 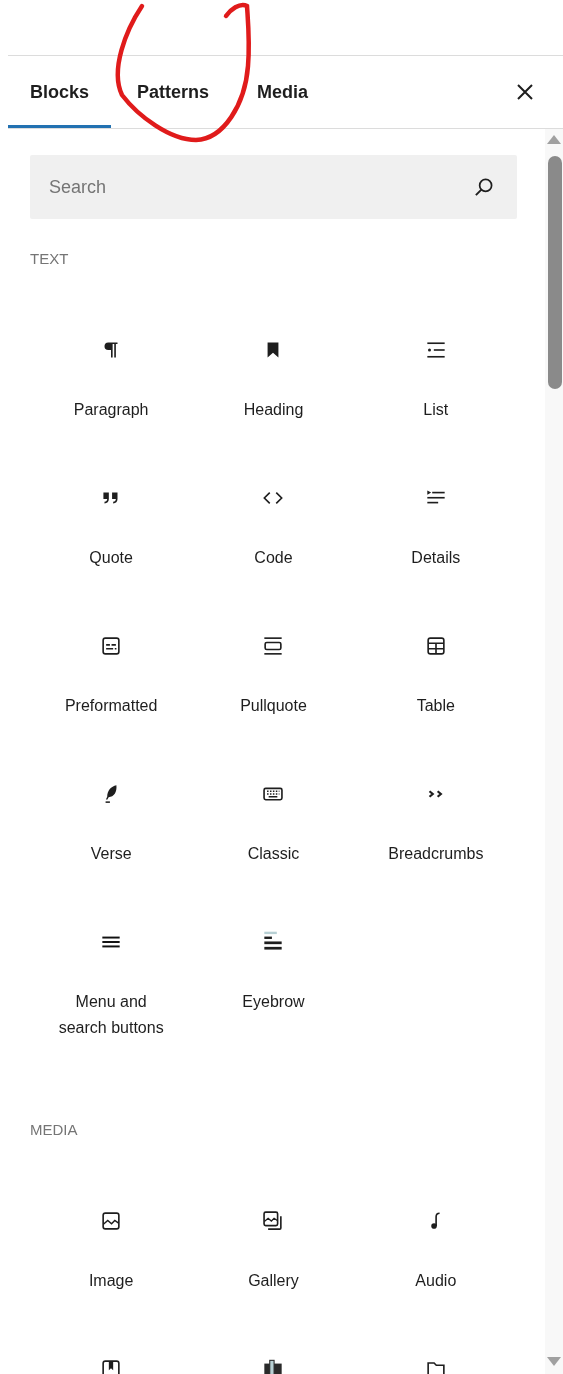 I want to click on block-button: Heading, so click(x=273, y=355).